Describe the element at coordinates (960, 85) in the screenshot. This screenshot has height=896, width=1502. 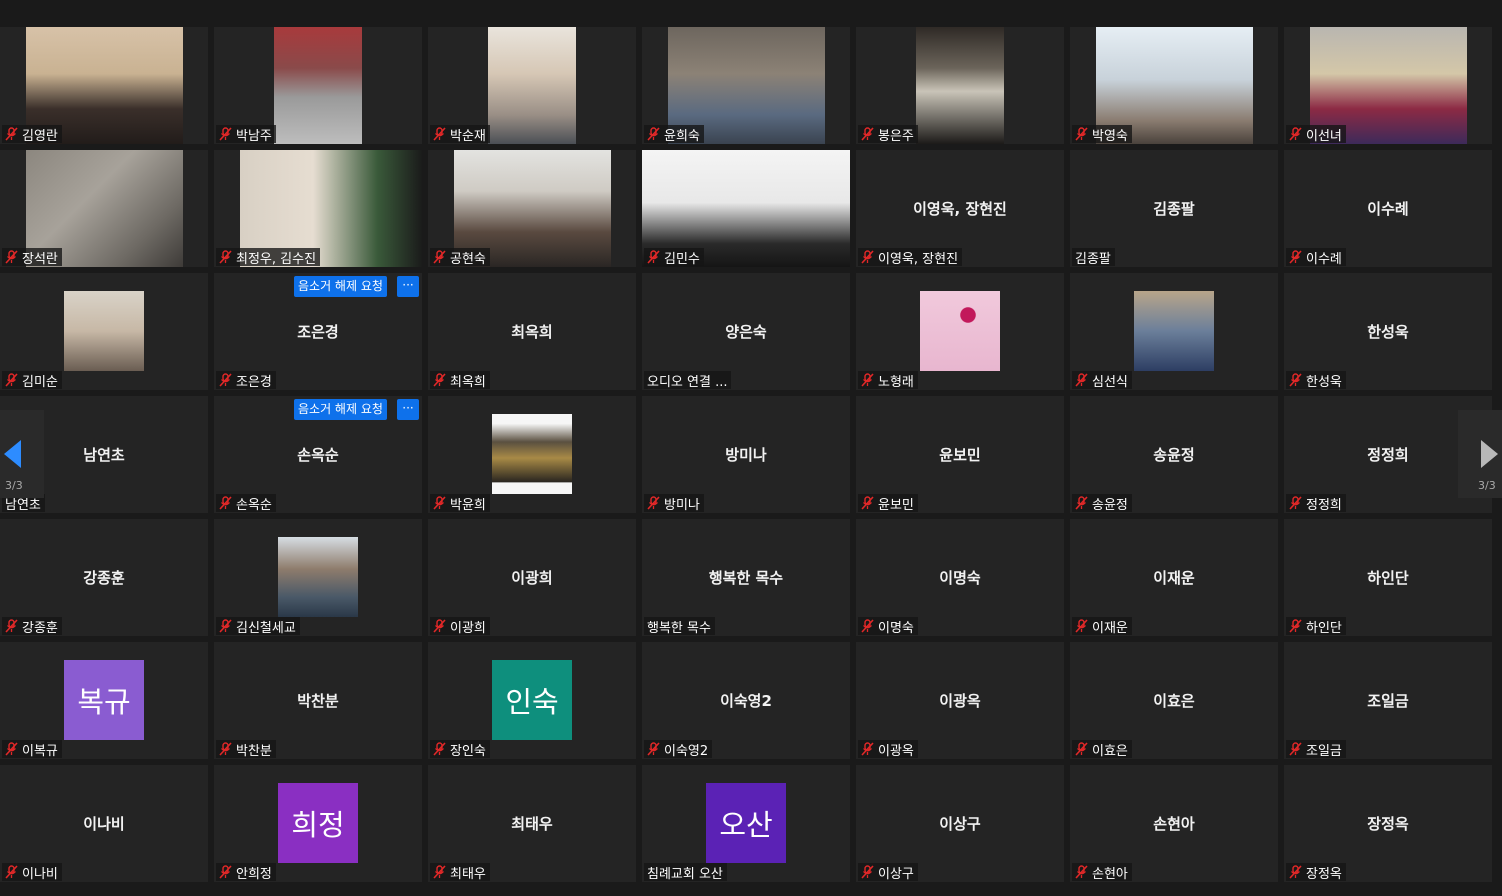
I see `participant-tile: 봉은주` at that location.